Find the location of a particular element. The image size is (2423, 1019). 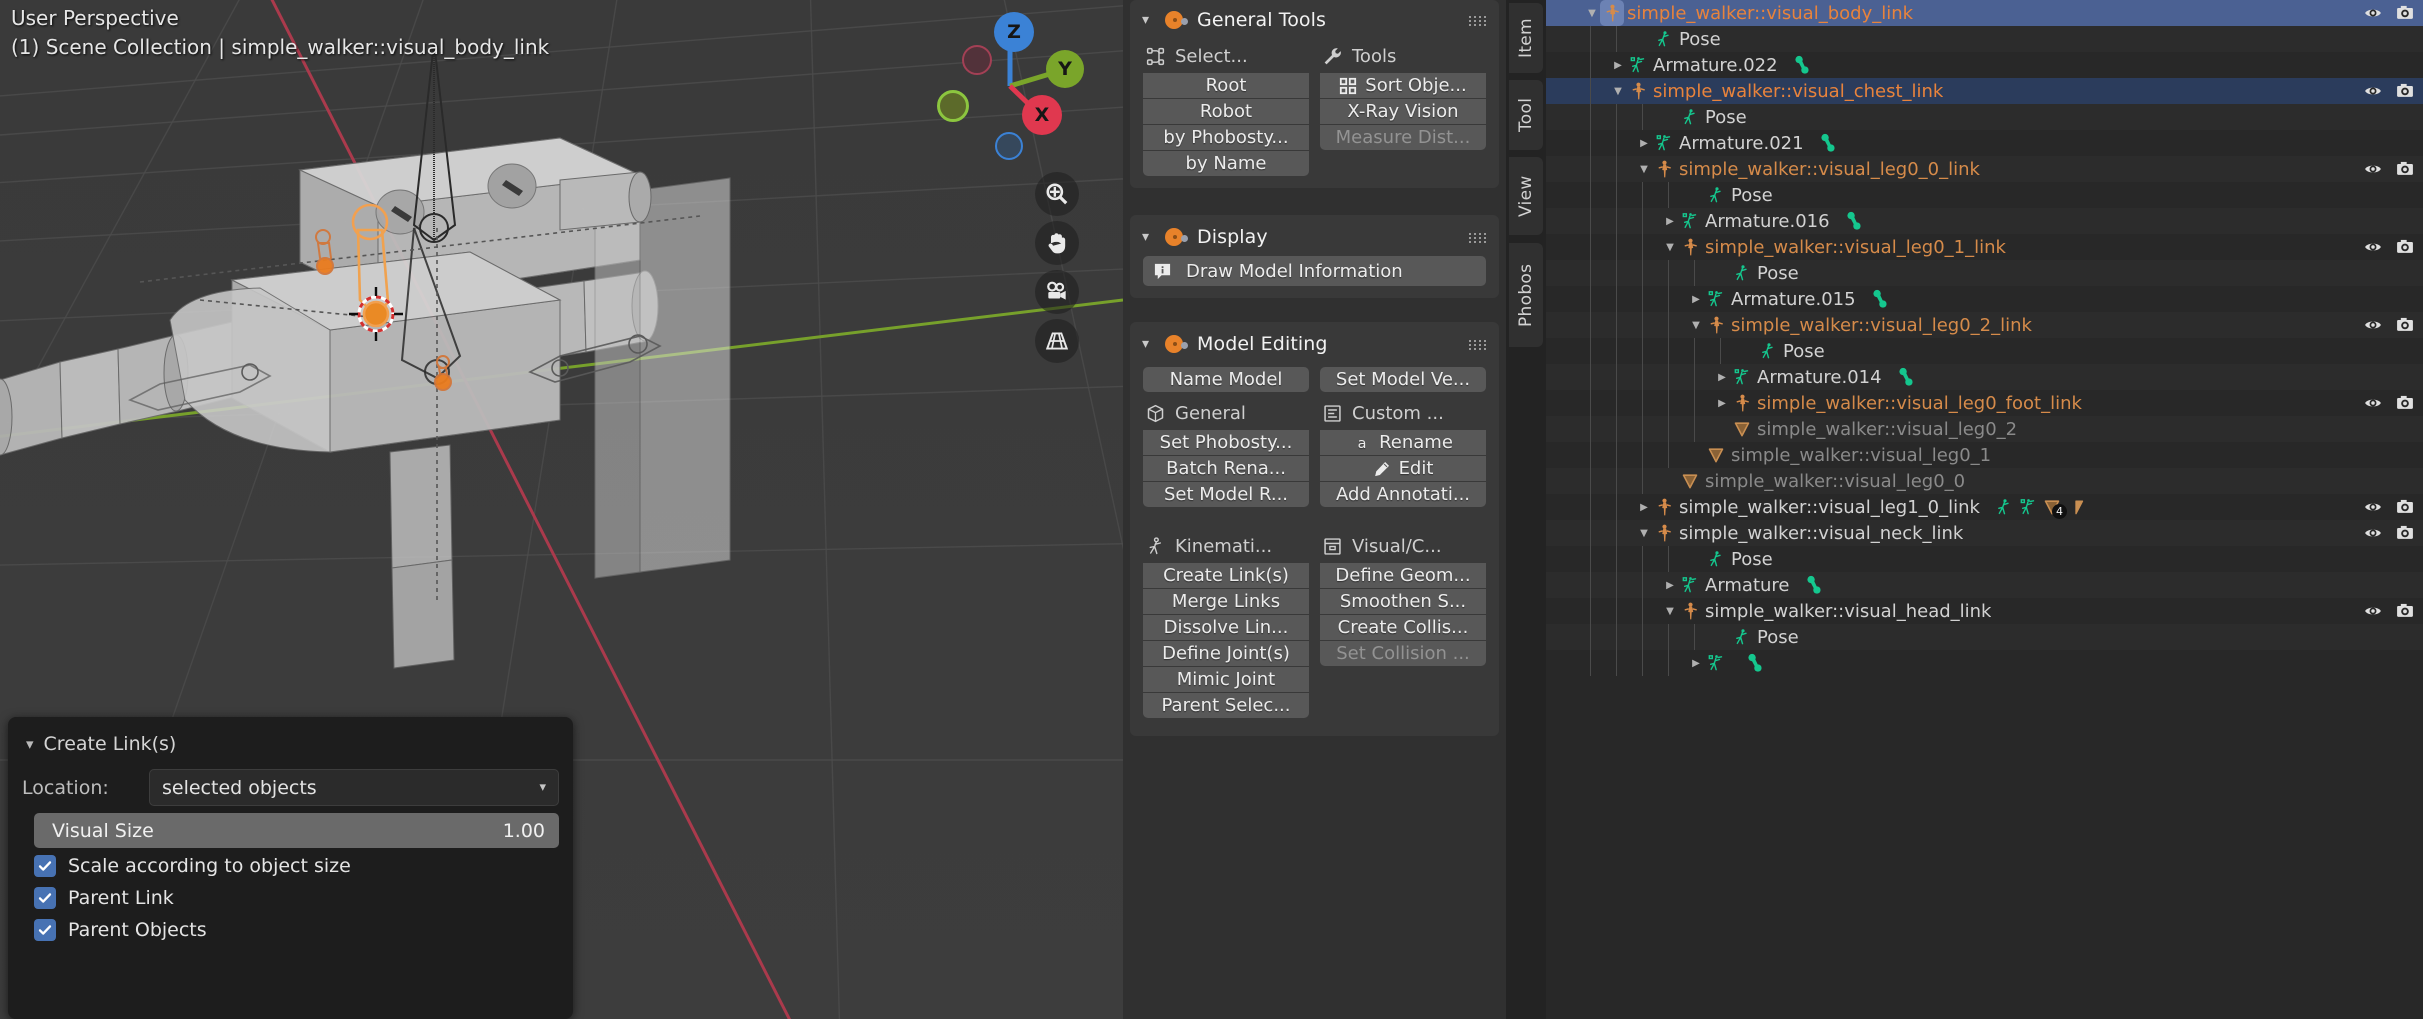

outliner-row: ▶ Armature.015 is located at coordinates (1984, 299).